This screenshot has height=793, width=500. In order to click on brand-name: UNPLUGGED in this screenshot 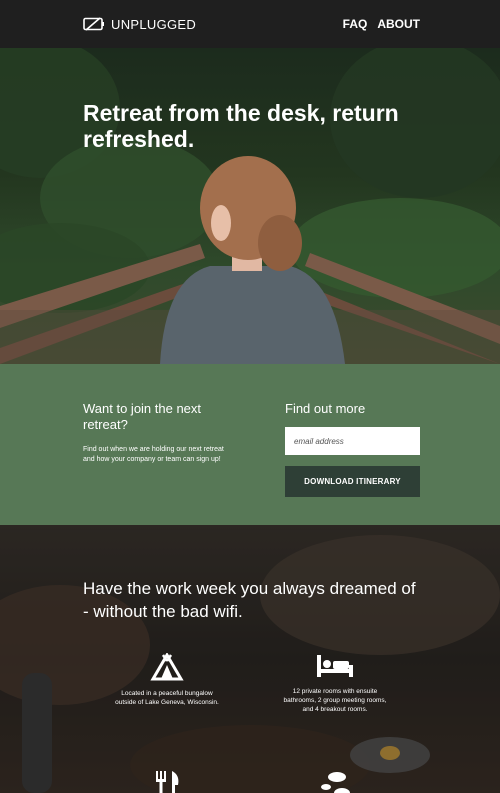, I will do `click(154, 24)`.